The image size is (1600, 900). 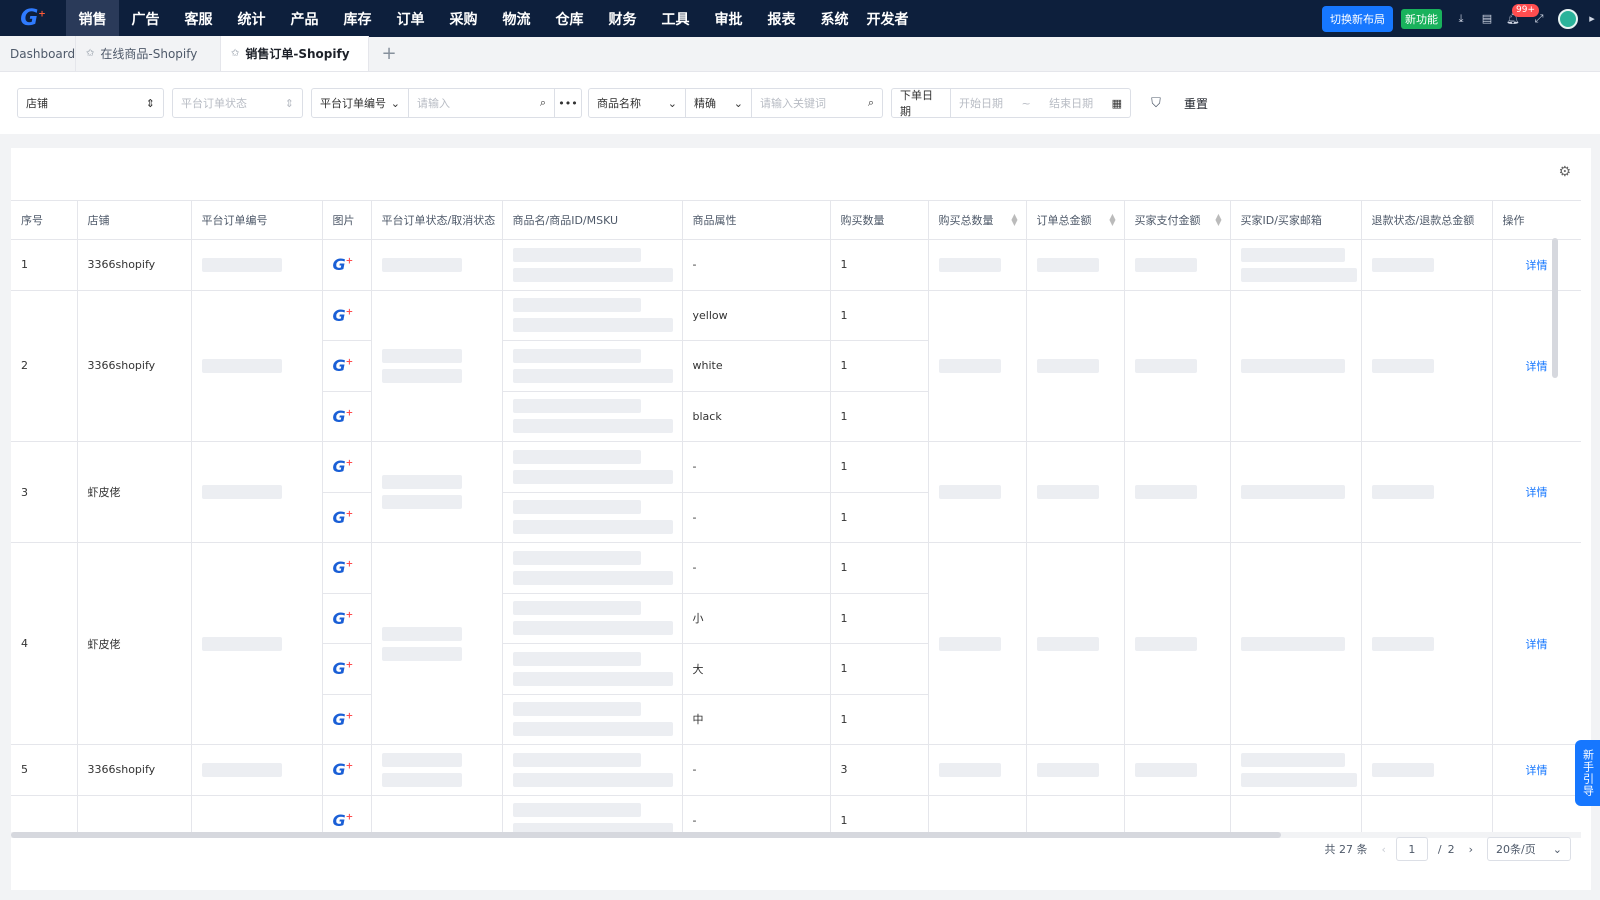 I want to click on download-icon: ⤓, so click(x=1461, y=18).